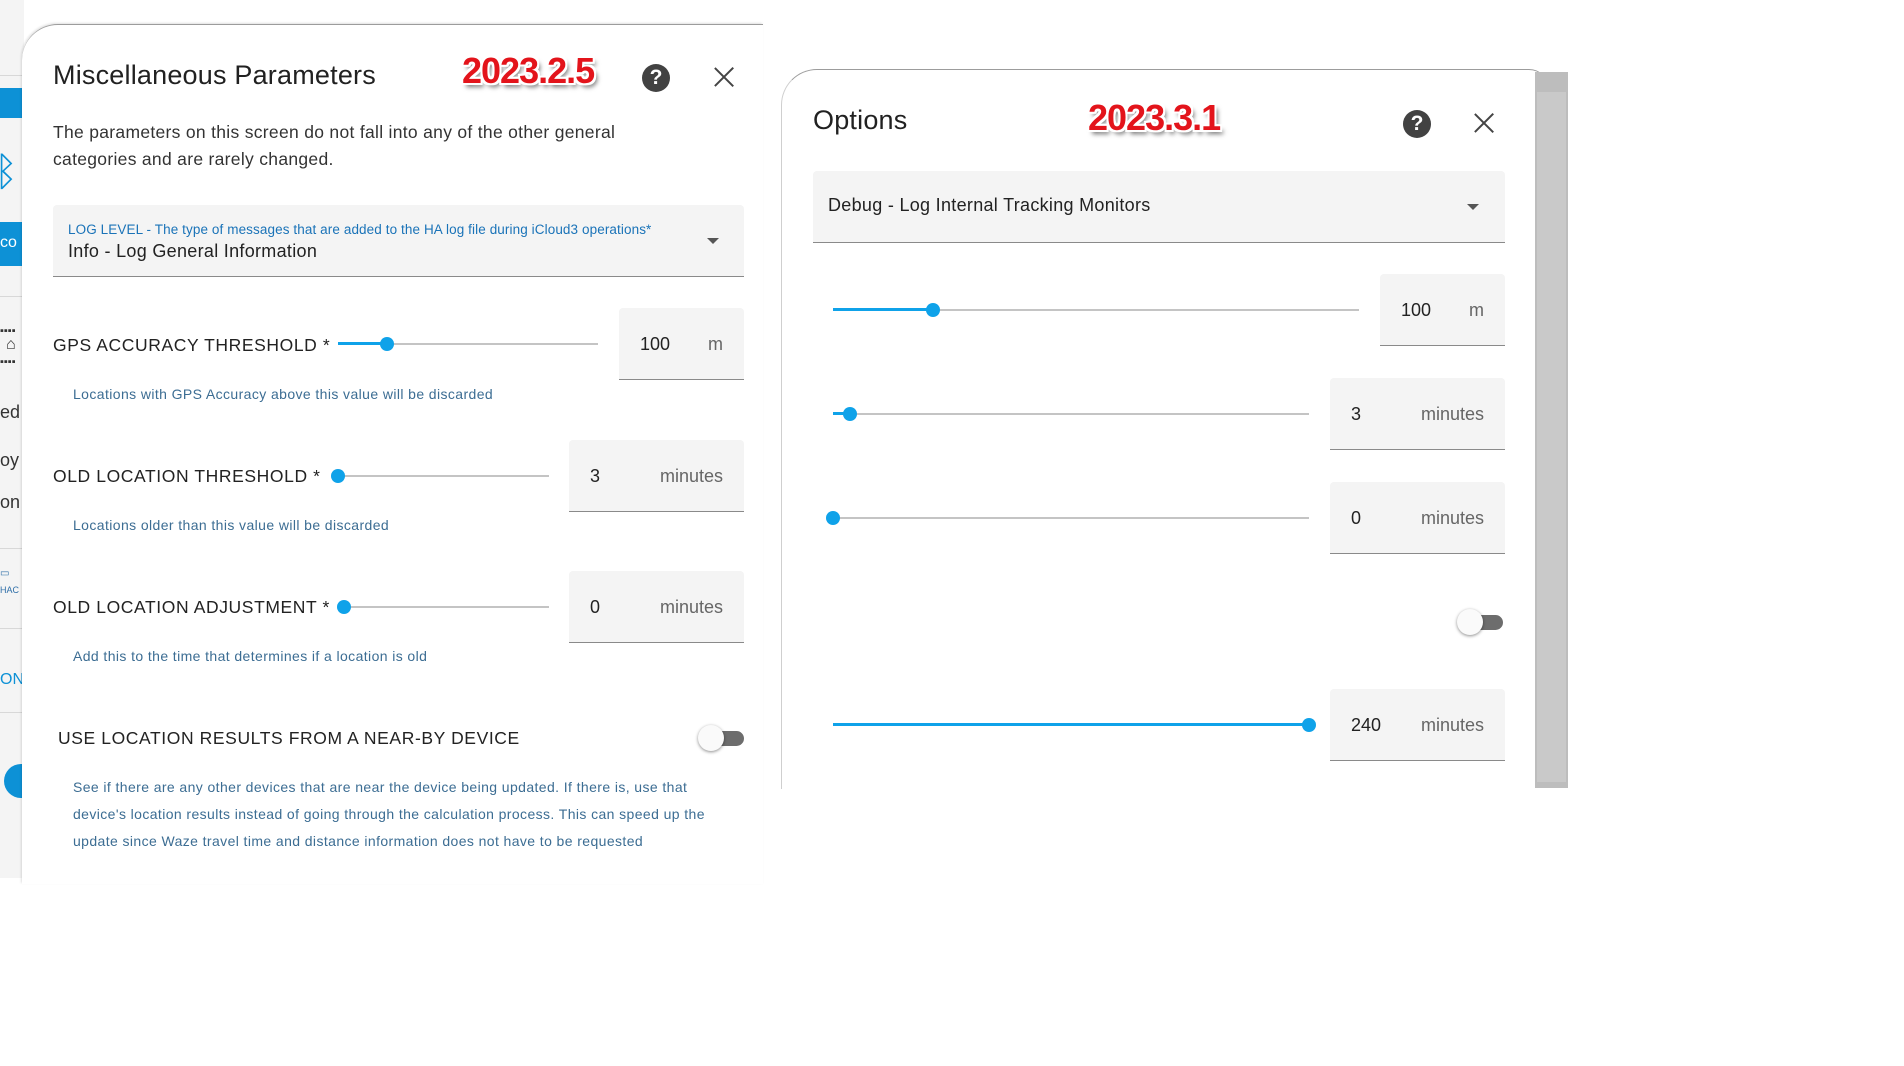  What do you see at coordinates (1154, 117) in the screenshot?
I see `version-badge: 2023.3.1` at bounding box center [1154, 117].